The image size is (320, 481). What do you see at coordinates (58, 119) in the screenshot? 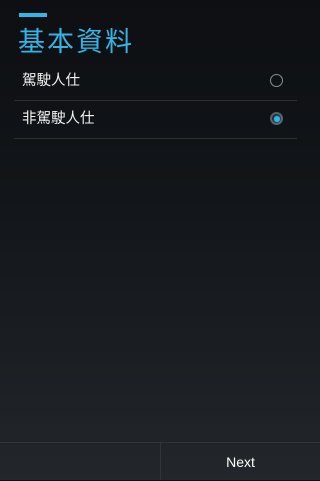
I see `option-non-driver-label: 非駕駛人仕` at bounding box center [58, 119].